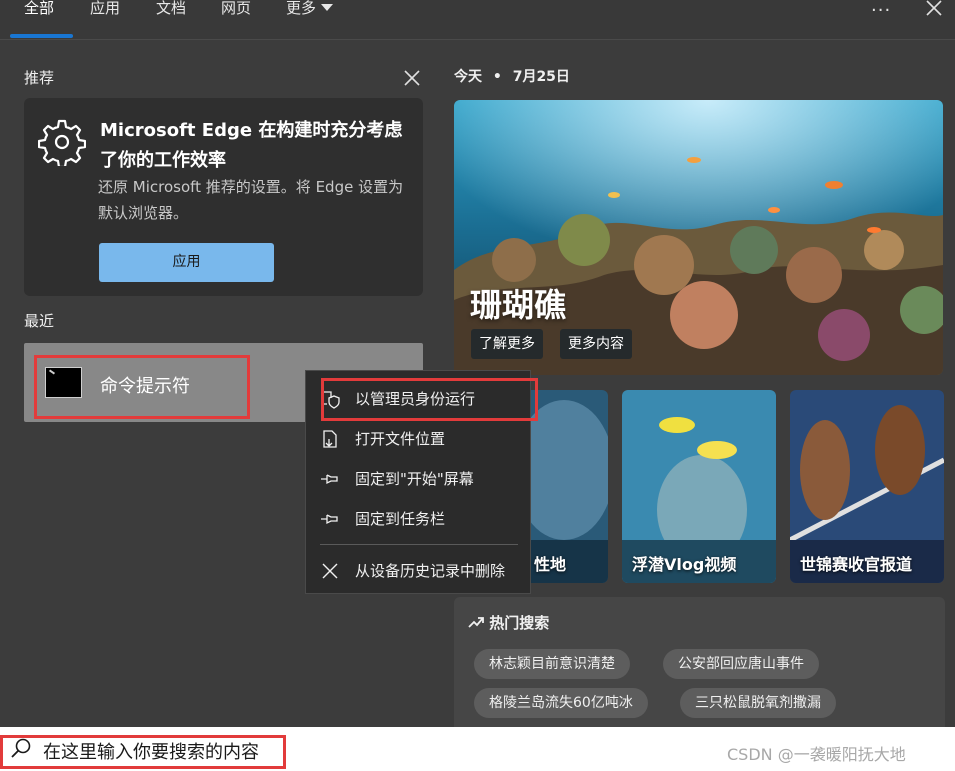 The width and height of the screenshot is (955, 771). What do you see at coordinates (561, 703) in the screenshot?
I see `hot-search-chip-3: 格陵兰岛流失60亿吨冰` at bounding box center [561, 703].